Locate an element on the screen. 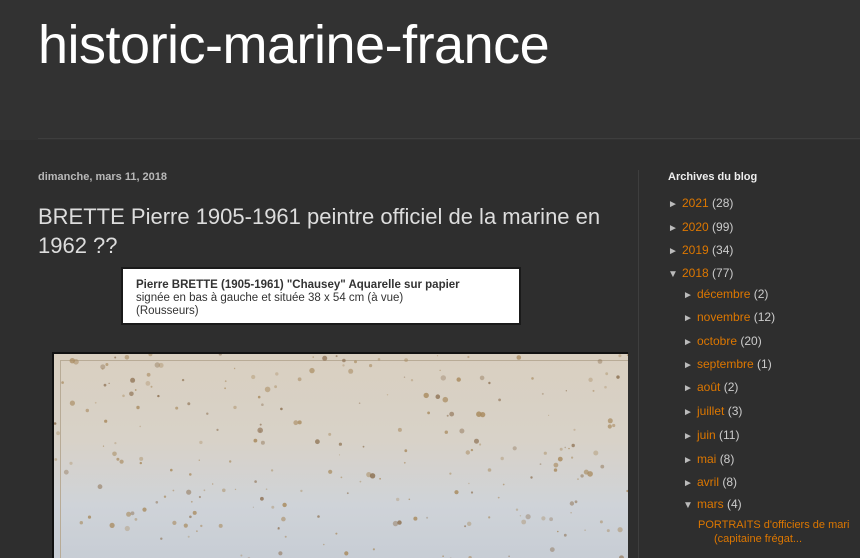 The width and height of the screenshot is (860, 558). archive-month-link: avril is located at coordinates (708, 482).